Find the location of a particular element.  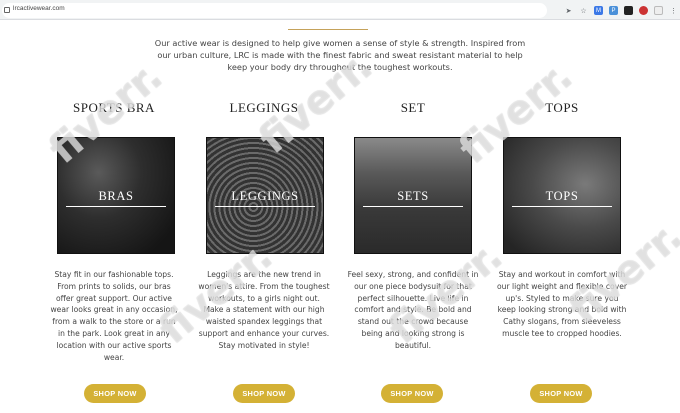

tile-label: TOPS is located at coordinates (562, 196).